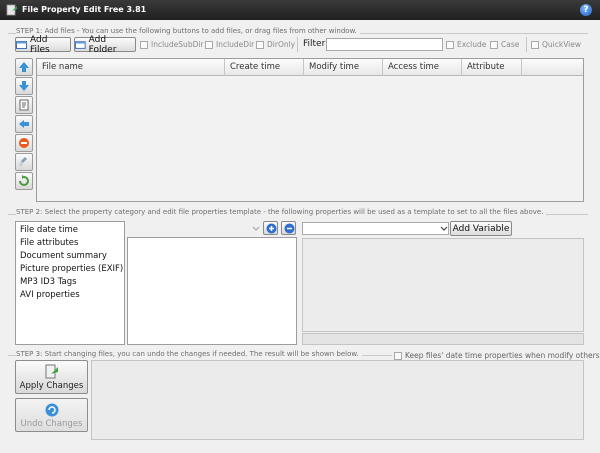  I want to click on category-item: AVI properties, so click(50, 295).